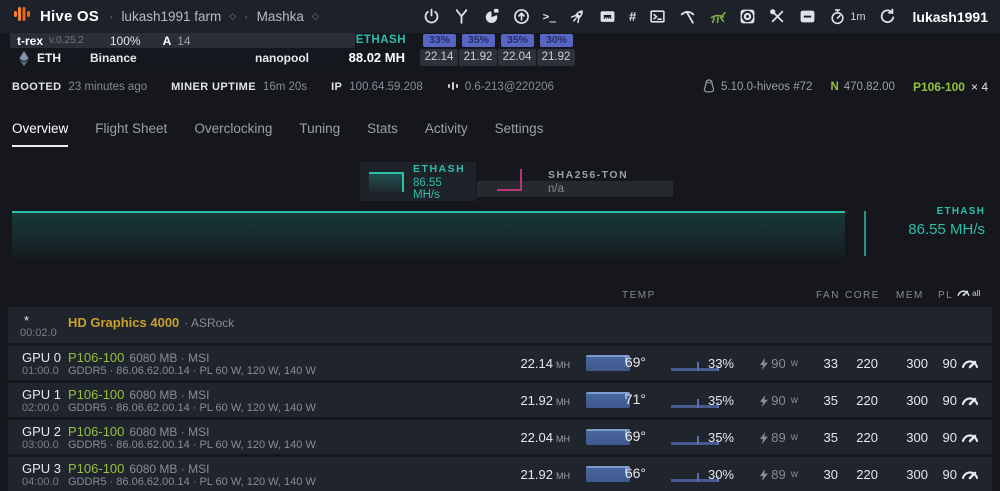  What do you see at coordinates (830, 363) in the screenshot?
I see `oc-fan: 33` at bounding box center [830, 363].